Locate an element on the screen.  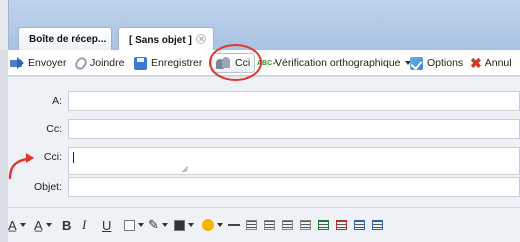
spellcheck-icon: ABC✓ is located at coordinates (268, 63).